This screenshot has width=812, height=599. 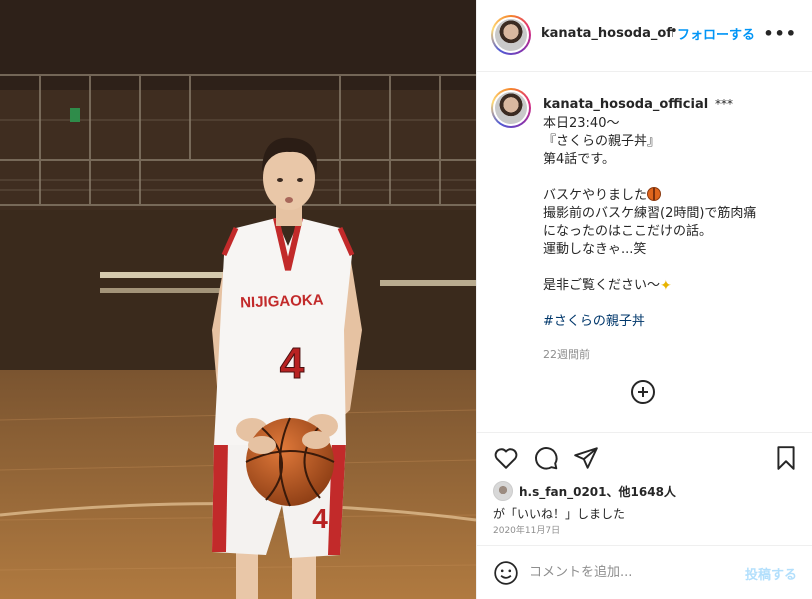 What do you see at coordinates (624, 572) in the screenshot?
I see `comment-input` at bounding box center [624, 572].